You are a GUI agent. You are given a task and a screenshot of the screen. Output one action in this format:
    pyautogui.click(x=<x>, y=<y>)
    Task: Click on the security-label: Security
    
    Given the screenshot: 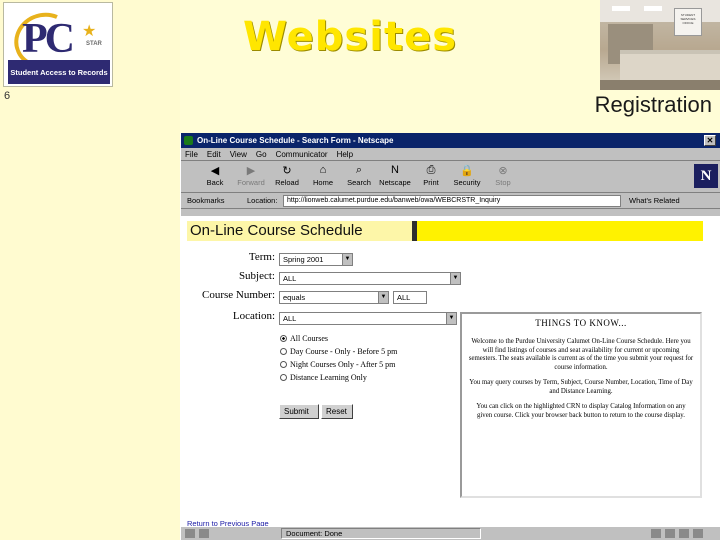 What is the action you would take?
    pyautogui.click(x=467, y=182)
    